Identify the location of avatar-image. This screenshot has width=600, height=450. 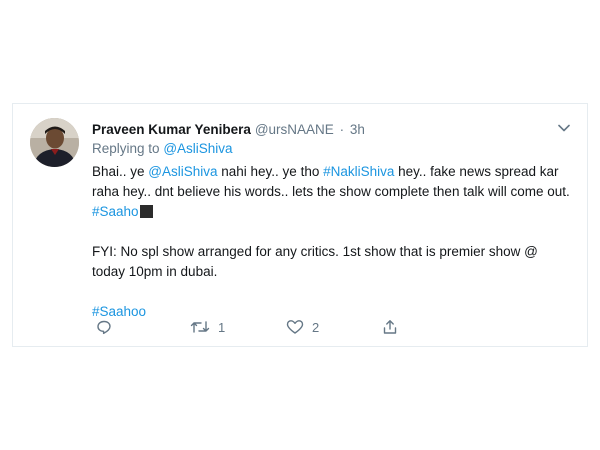
(54, 142).